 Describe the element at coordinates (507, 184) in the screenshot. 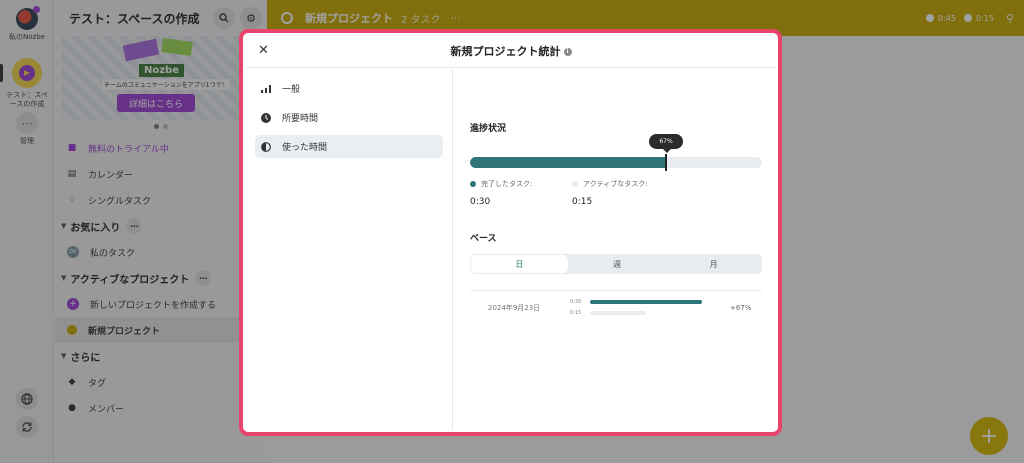

I see `legend-label: 完了したタスク:` at that location.